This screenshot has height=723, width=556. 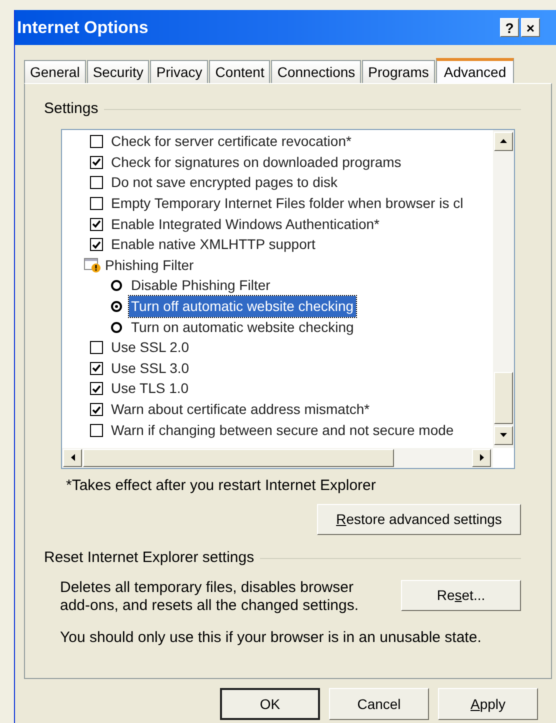 What do you see at coordinates (210, 596) in the screenshot?
I see `reset-description: Deletes all temporary files, disables browser add-ons, and resets all the changed settings.` at bounding box center [210, 596].